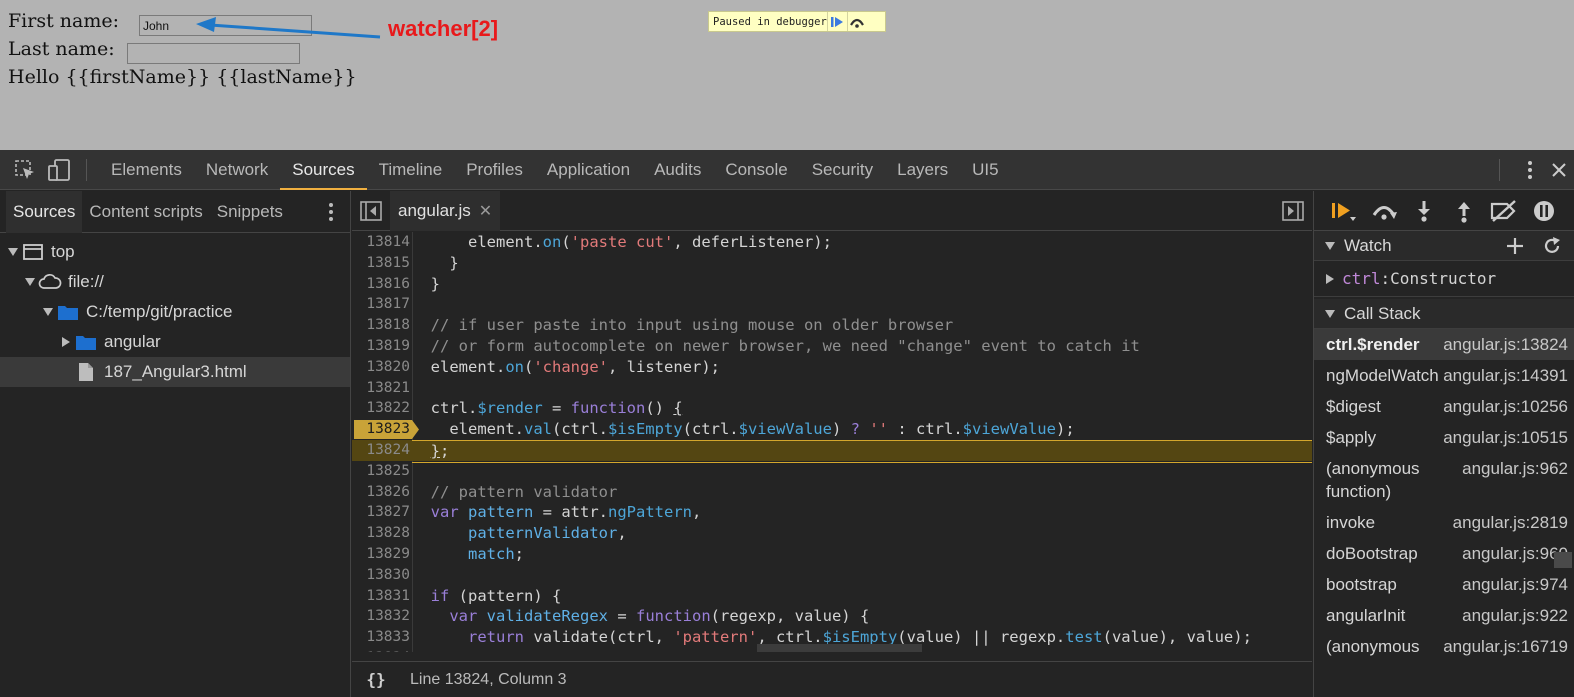 The height and width of the screenshot is (697, 1574). Describe the element at coordinates (213, 53) in the screenshot. I see `last-name-input` at that location.